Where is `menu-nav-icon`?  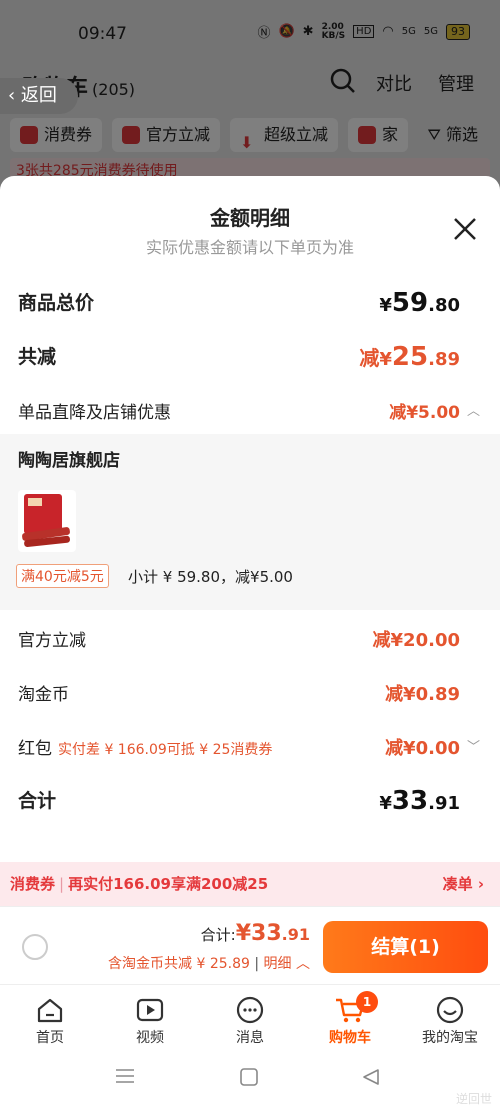
menu-nav-icon is located at coordinates (125, 1078).